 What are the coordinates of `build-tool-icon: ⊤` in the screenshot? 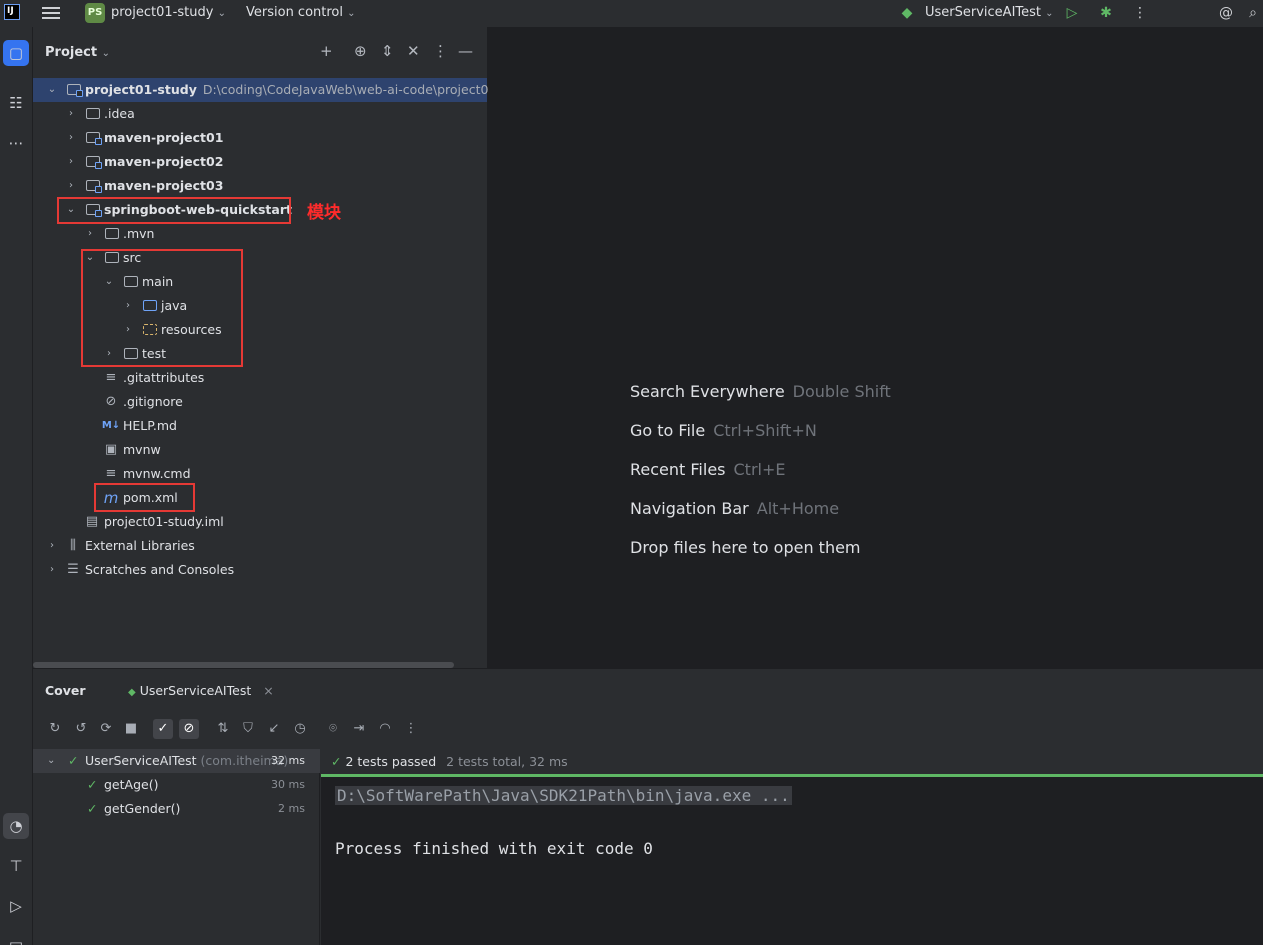 It's located at (16, 866).